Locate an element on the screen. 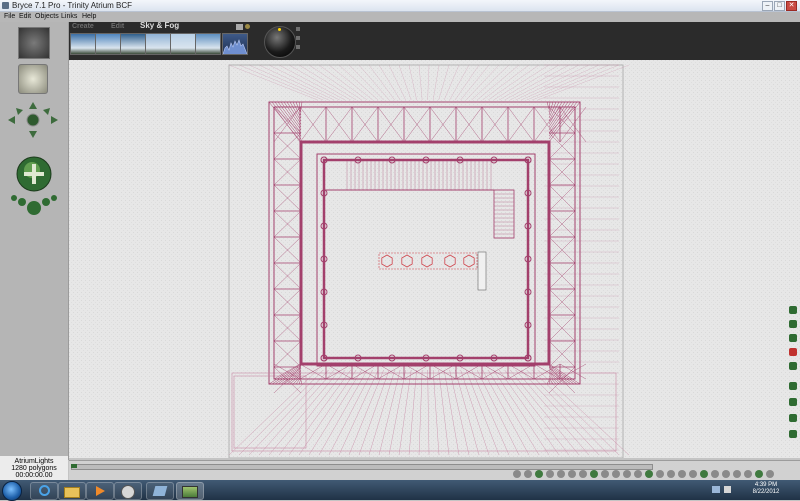 The height and width of the screenshot is (501, 800). object-name: AtriumLights is located at coordinates (34, 461).